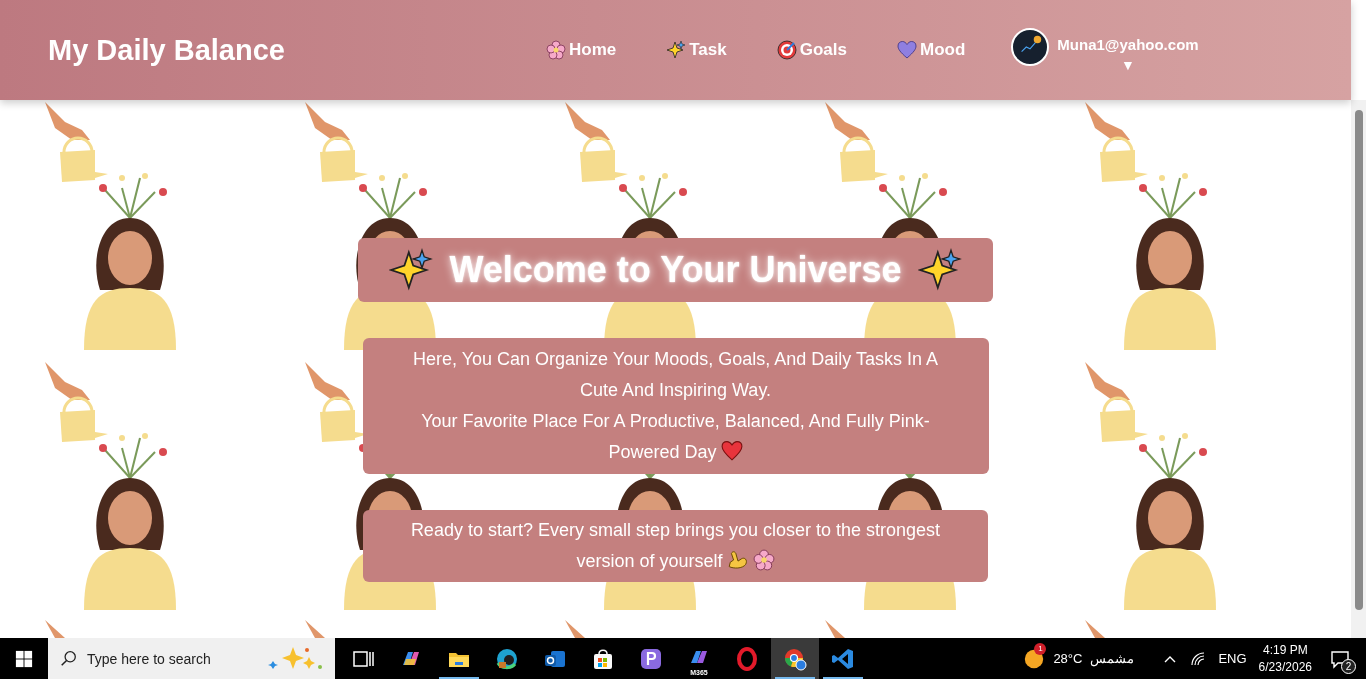 The image size is (1366, 679). Describe the element at coordinates (675, 437) in the screenshot. I see `intro-text: Your Favorite Place For A Productive, Balanced, And Fully Pink-Powered Day` at that location.